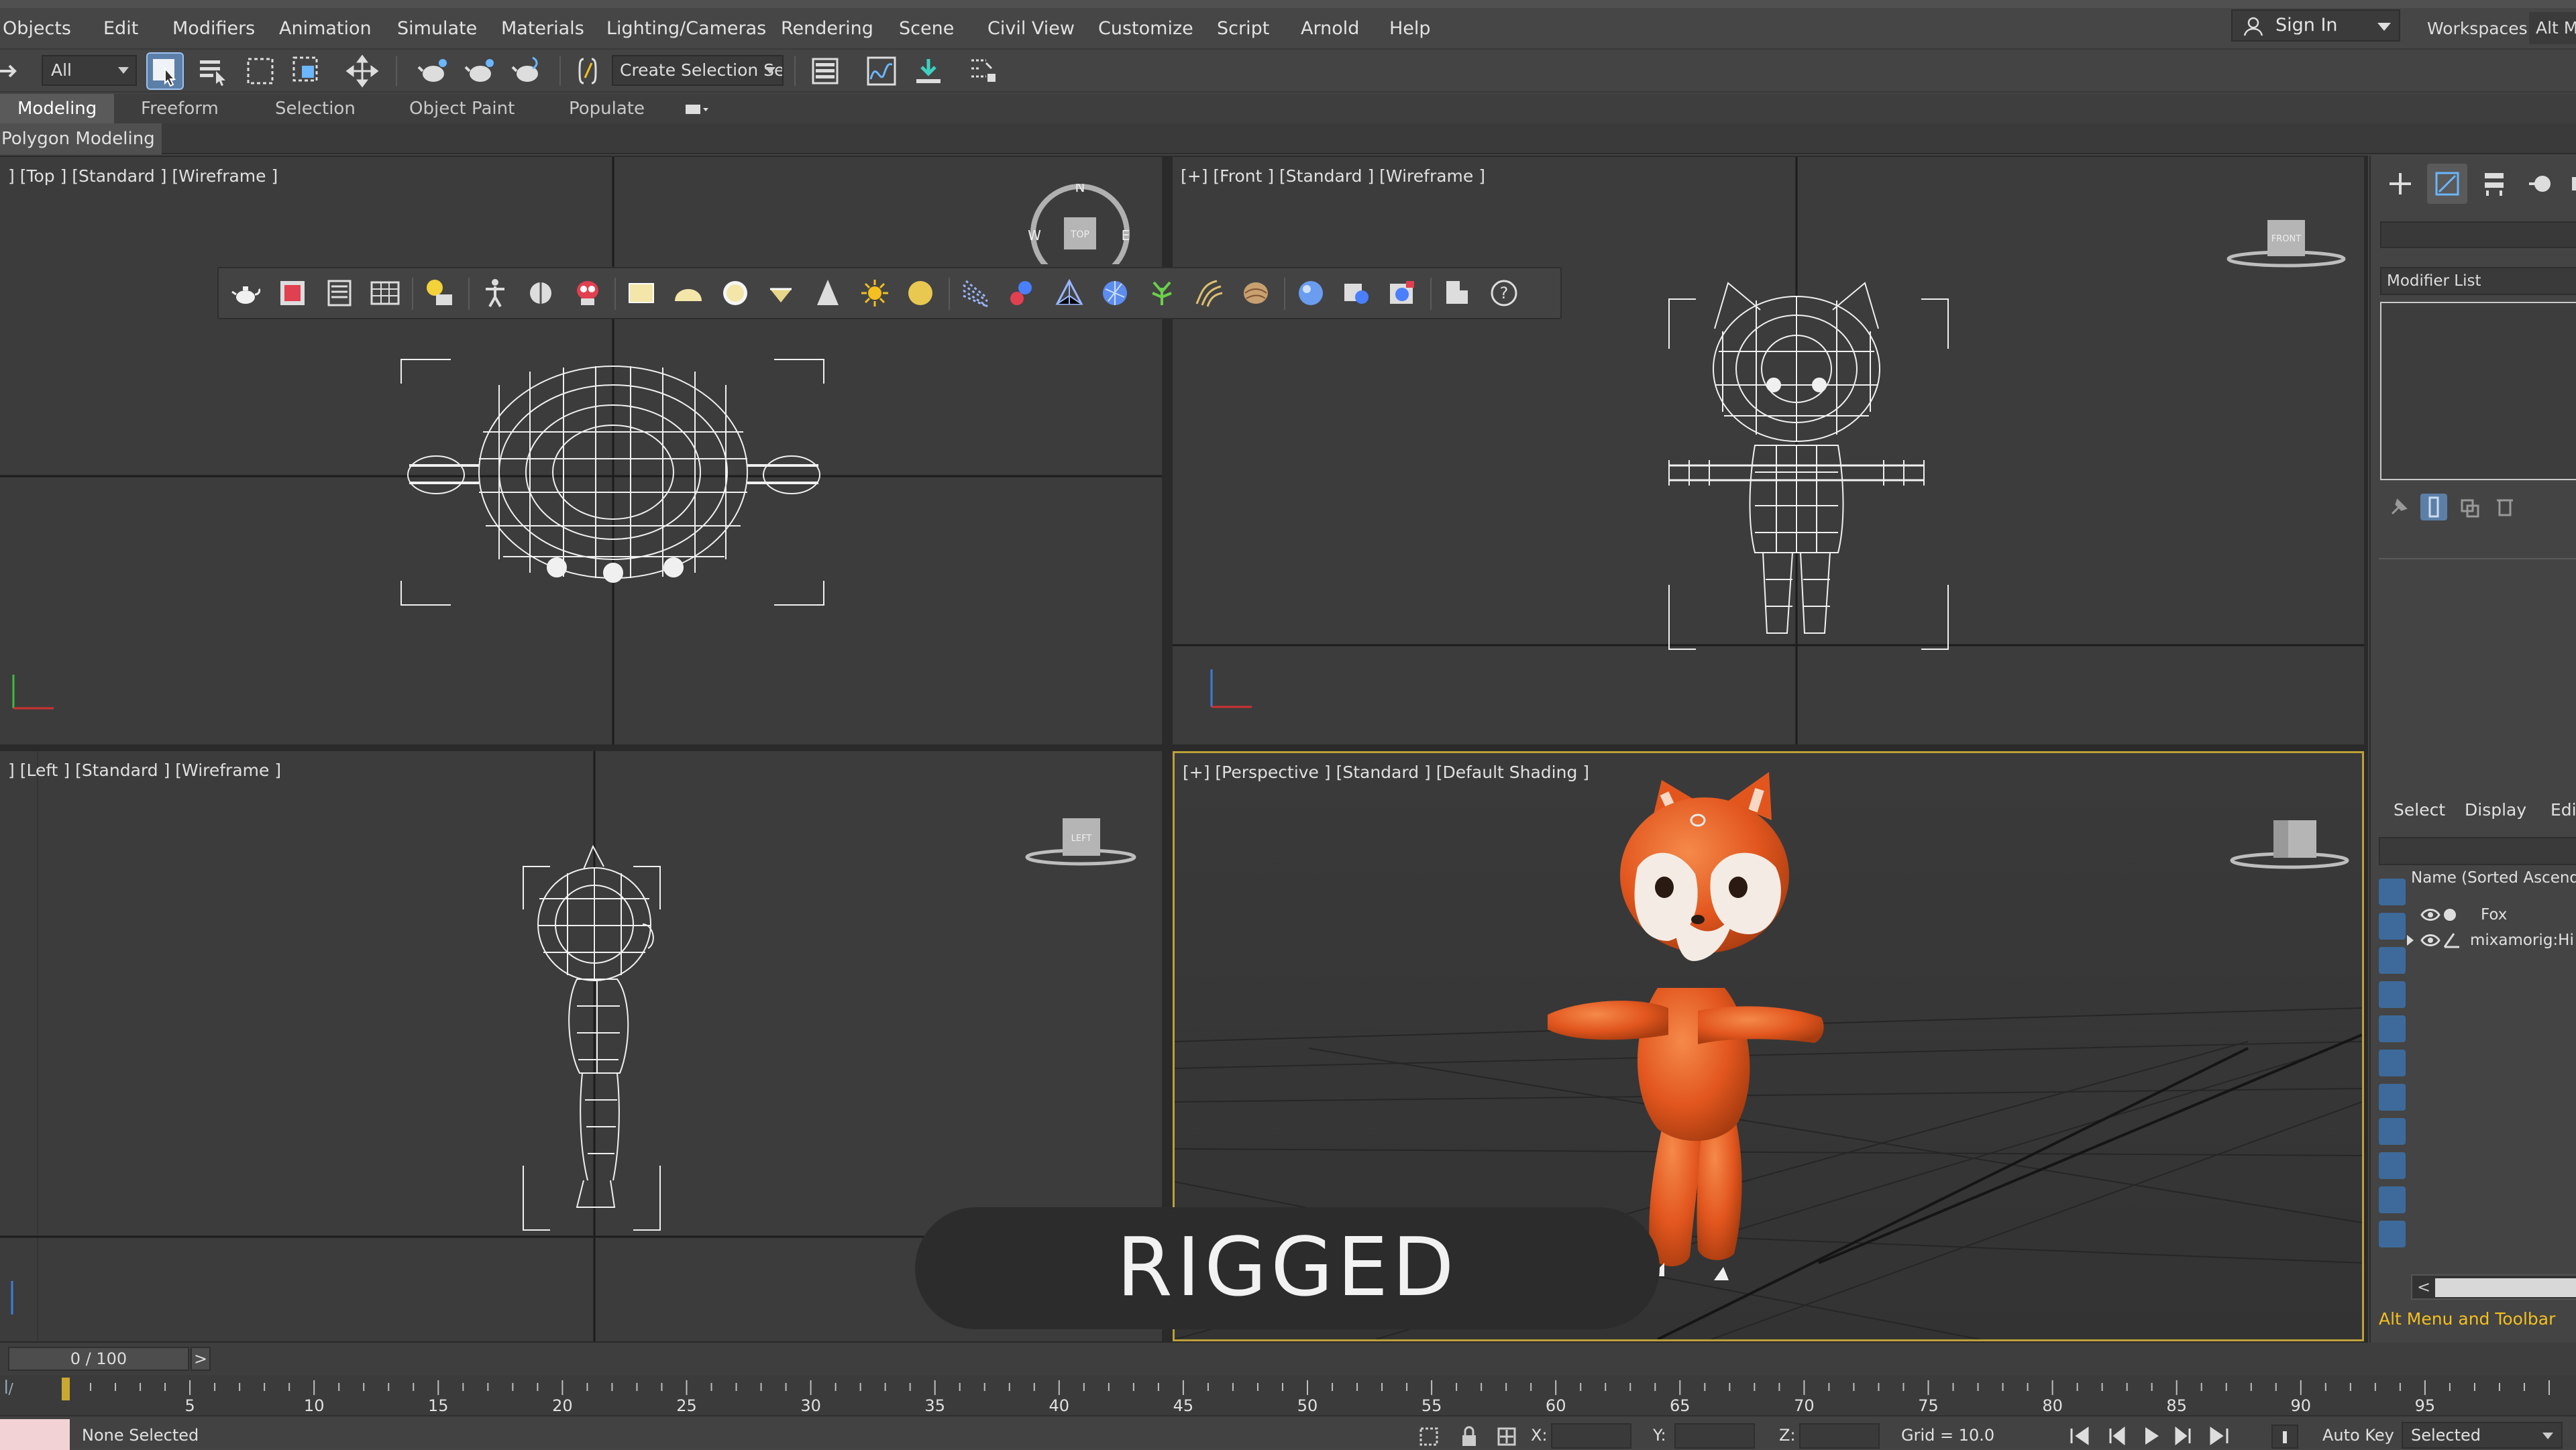  Describe the element at coordinates (1410, 29) in the screenshot. I see `menu-item-help: Help` at that location.